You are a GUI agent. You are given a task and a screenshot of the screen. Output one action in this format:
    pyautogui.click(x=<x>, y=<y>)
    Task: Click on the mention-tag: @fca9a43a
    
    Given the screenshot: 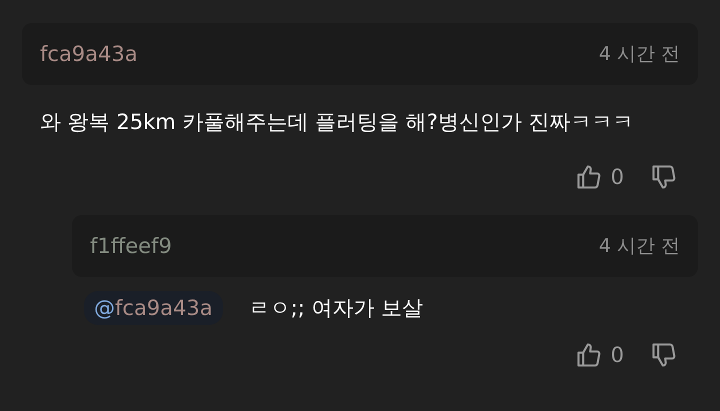 What is the action you would take?
    pyautogui.click(x=153, y=308)
    